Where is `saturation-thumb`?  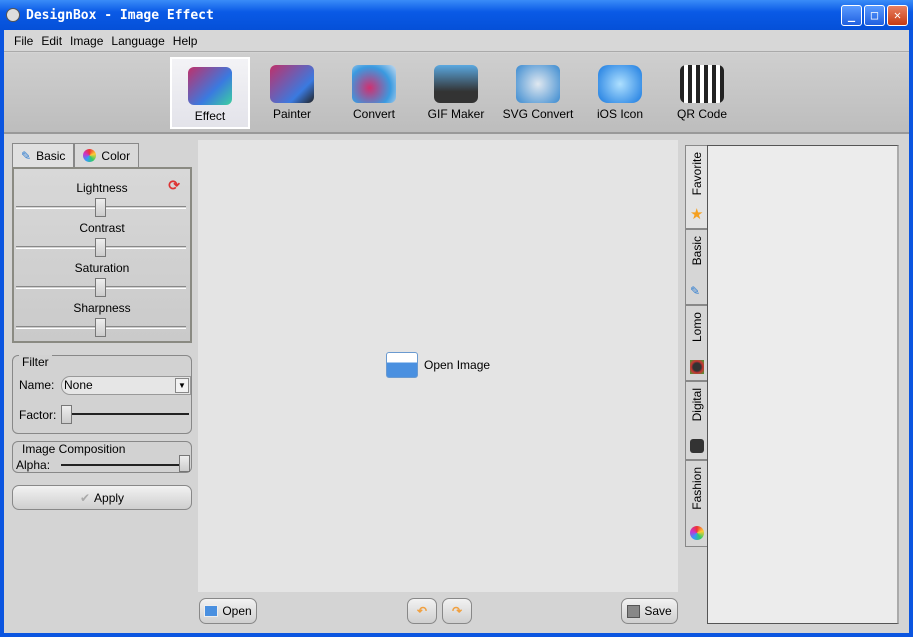 saturation-thumb is located at coordinates (100, 287).